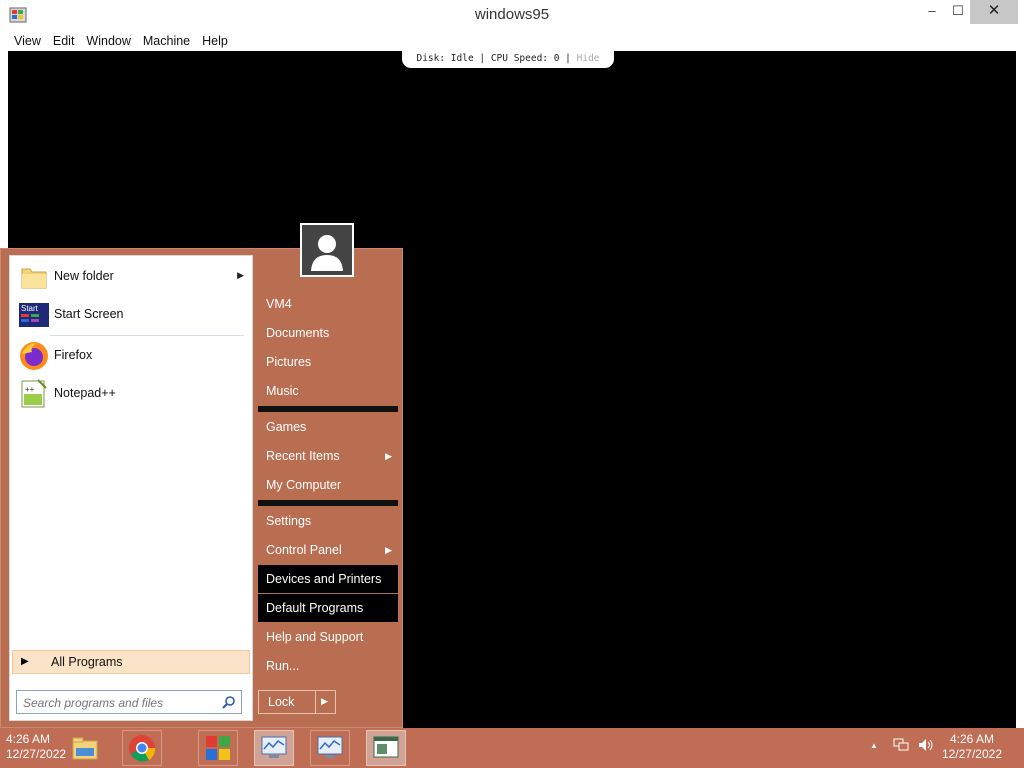  I want to click on search-input, so click(121, 703).